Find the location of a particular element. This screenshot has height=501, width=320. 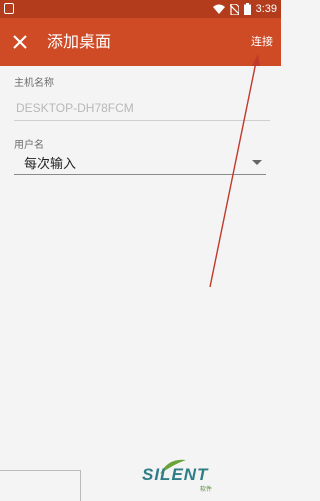

status-bar: 3:39 is located at coordinates (140, 9).